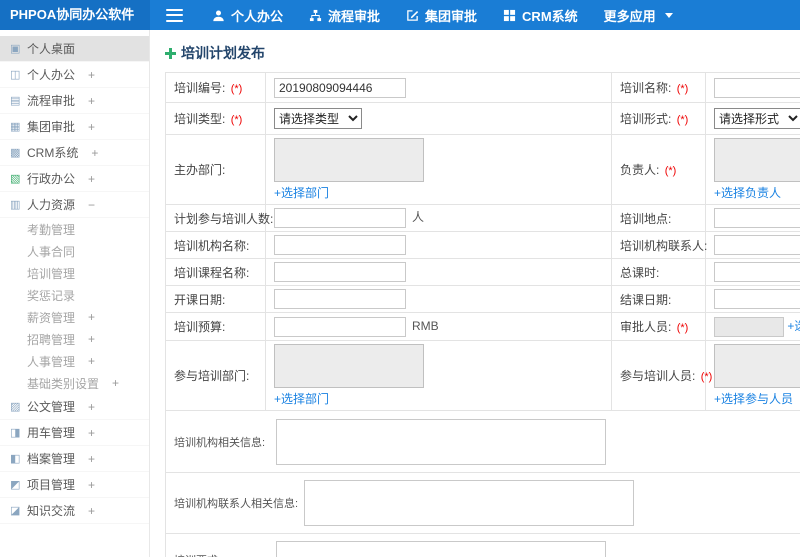 This screenshot has width=800, height=557. Describe the element at coordinates (236, 504) in the screenshot. I see `label-org-contact-info: 培训机构联系人相关信息:` at that location.